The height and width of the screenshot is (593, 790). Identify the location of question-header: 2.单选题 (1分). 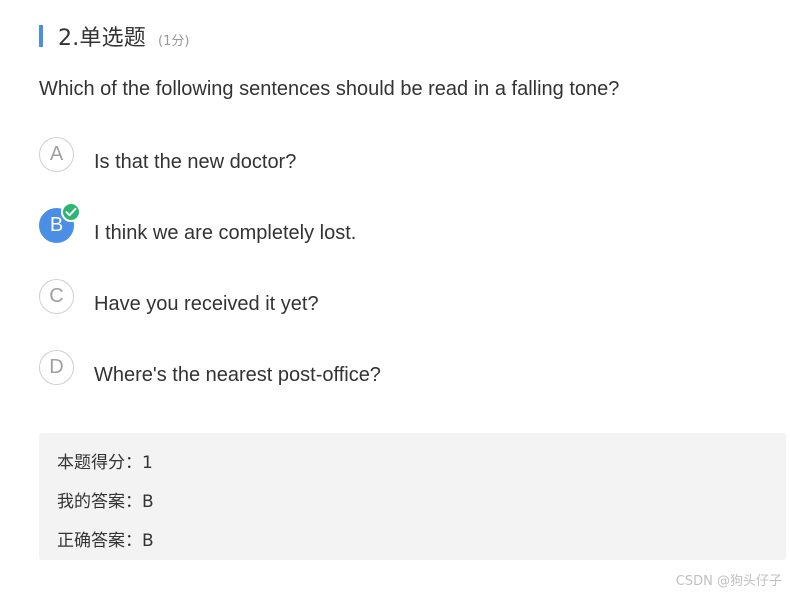
(114, 36).